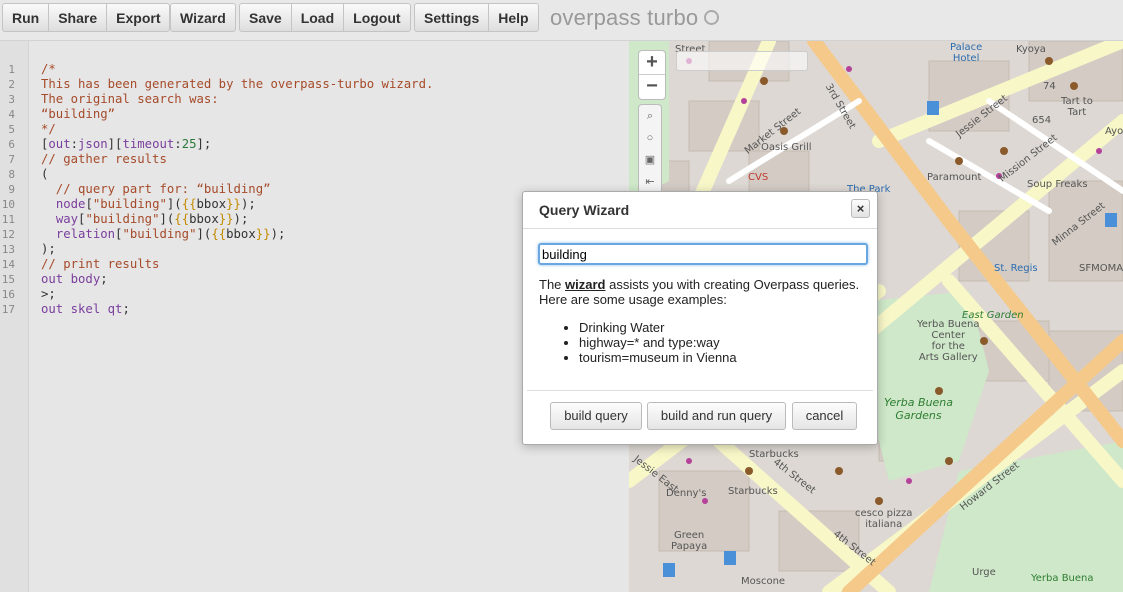 The height and width of the screenshot is (592, 1123). What do you see at coordinates (689, 541) in the screenshot?
I see `map-label-green-papaya: Green Papaya` at bounding box center [689, 541].